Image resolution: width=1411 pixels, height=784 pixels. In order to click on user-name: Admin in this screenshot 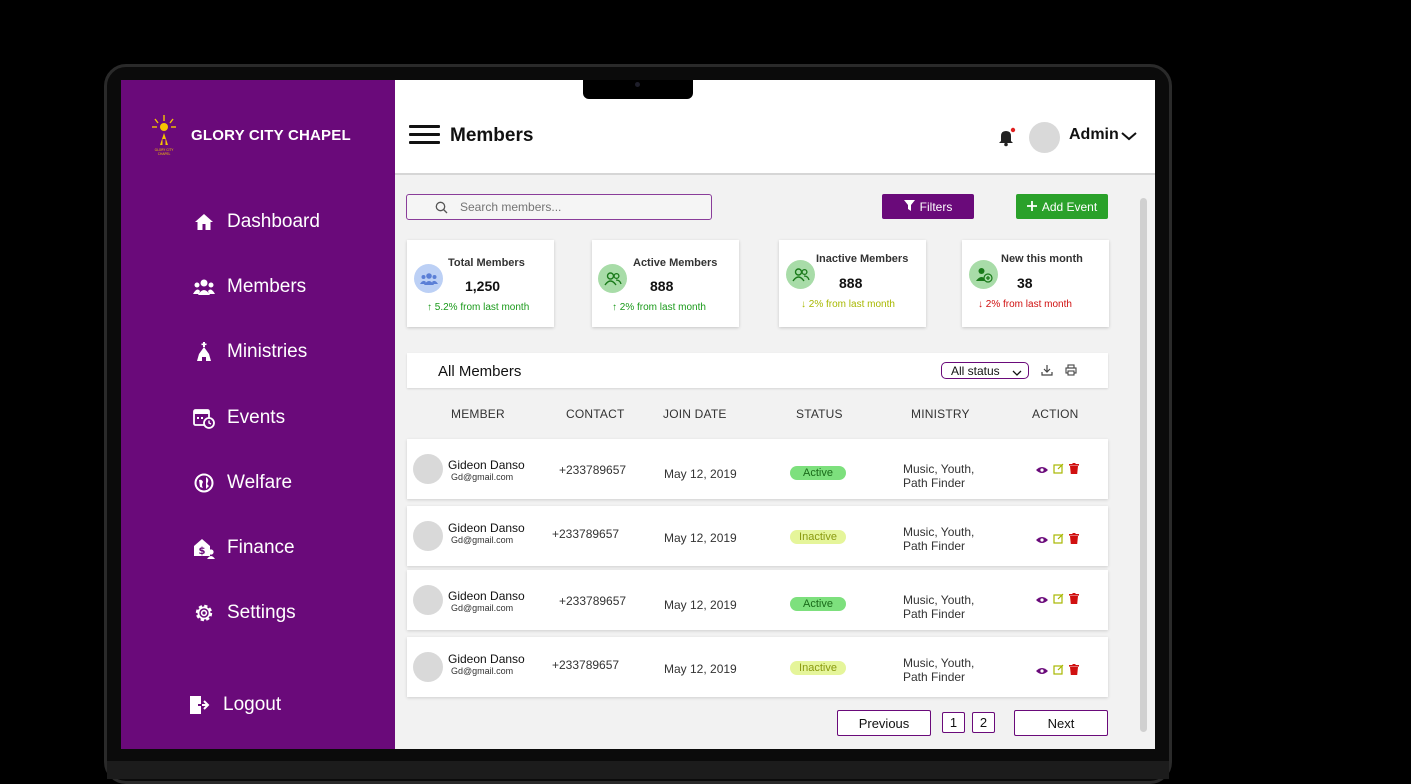, I will do `click(1094, 135)`.